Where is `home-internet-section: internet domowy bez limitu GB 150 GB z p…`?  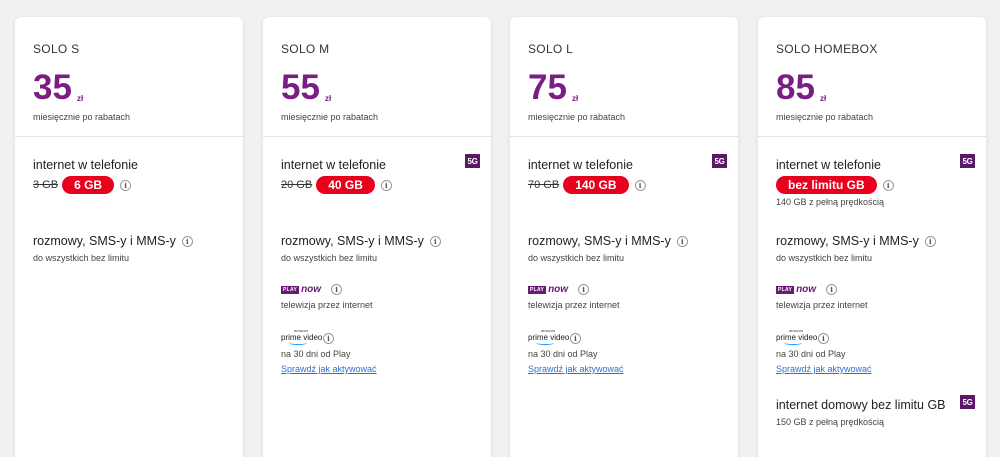 home-internet-section: internet domowy bez limitu GB 150 GB z p… is located at coordinates (875, 412).